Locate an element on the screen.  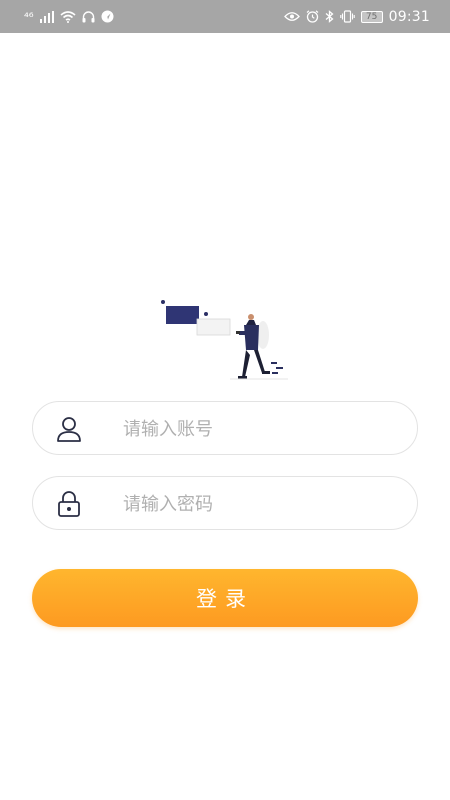
location-icon is located at coordinates (107, 16).